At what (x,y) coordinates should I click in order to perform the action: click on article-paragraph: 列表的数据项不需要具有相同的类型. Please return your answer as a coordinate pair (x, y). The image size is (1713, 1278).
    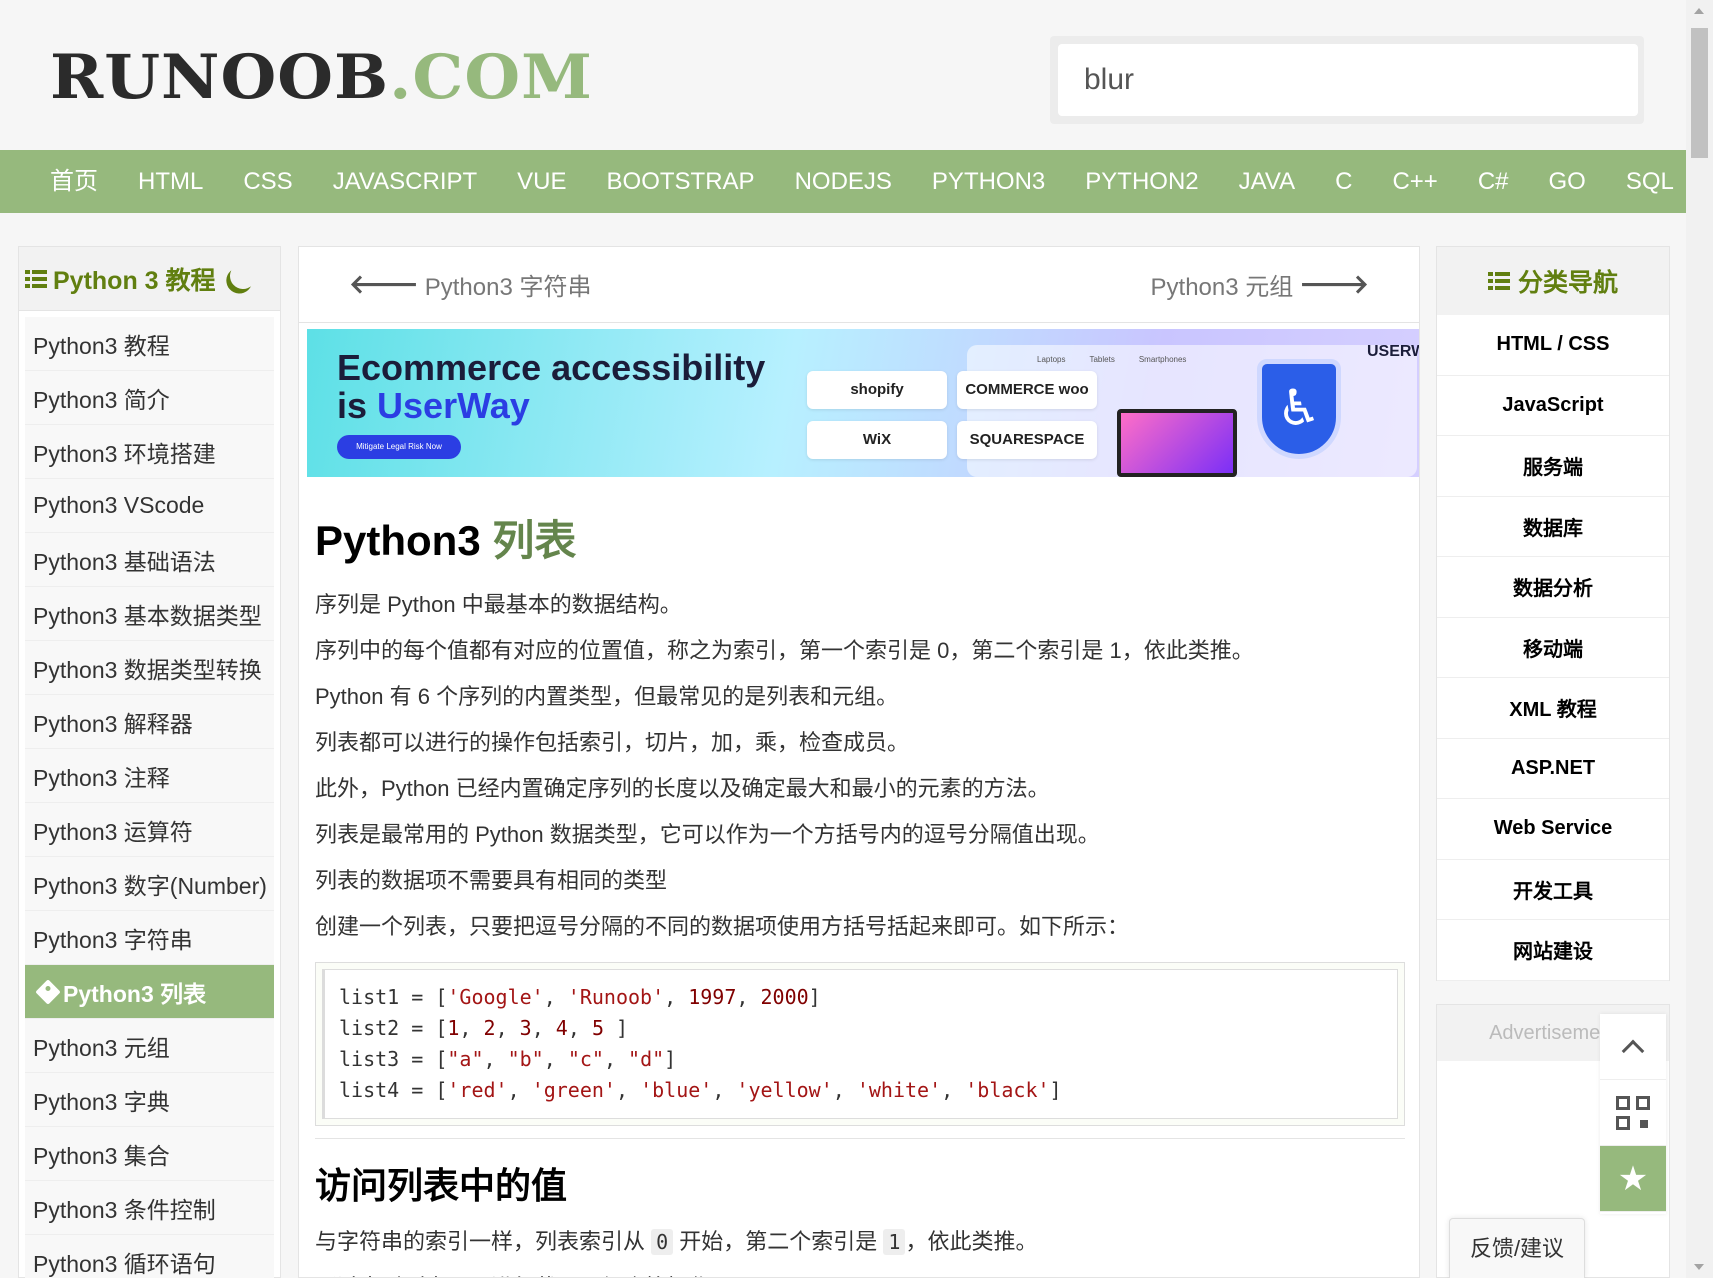
    Looking at the image, I should click on (491, 880).